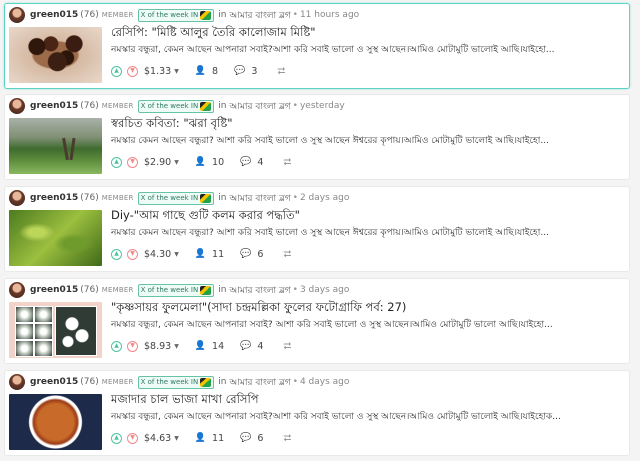  Describe the element at coordinates (72, 149) in the screenshot. I see `bird-shape` at that location.